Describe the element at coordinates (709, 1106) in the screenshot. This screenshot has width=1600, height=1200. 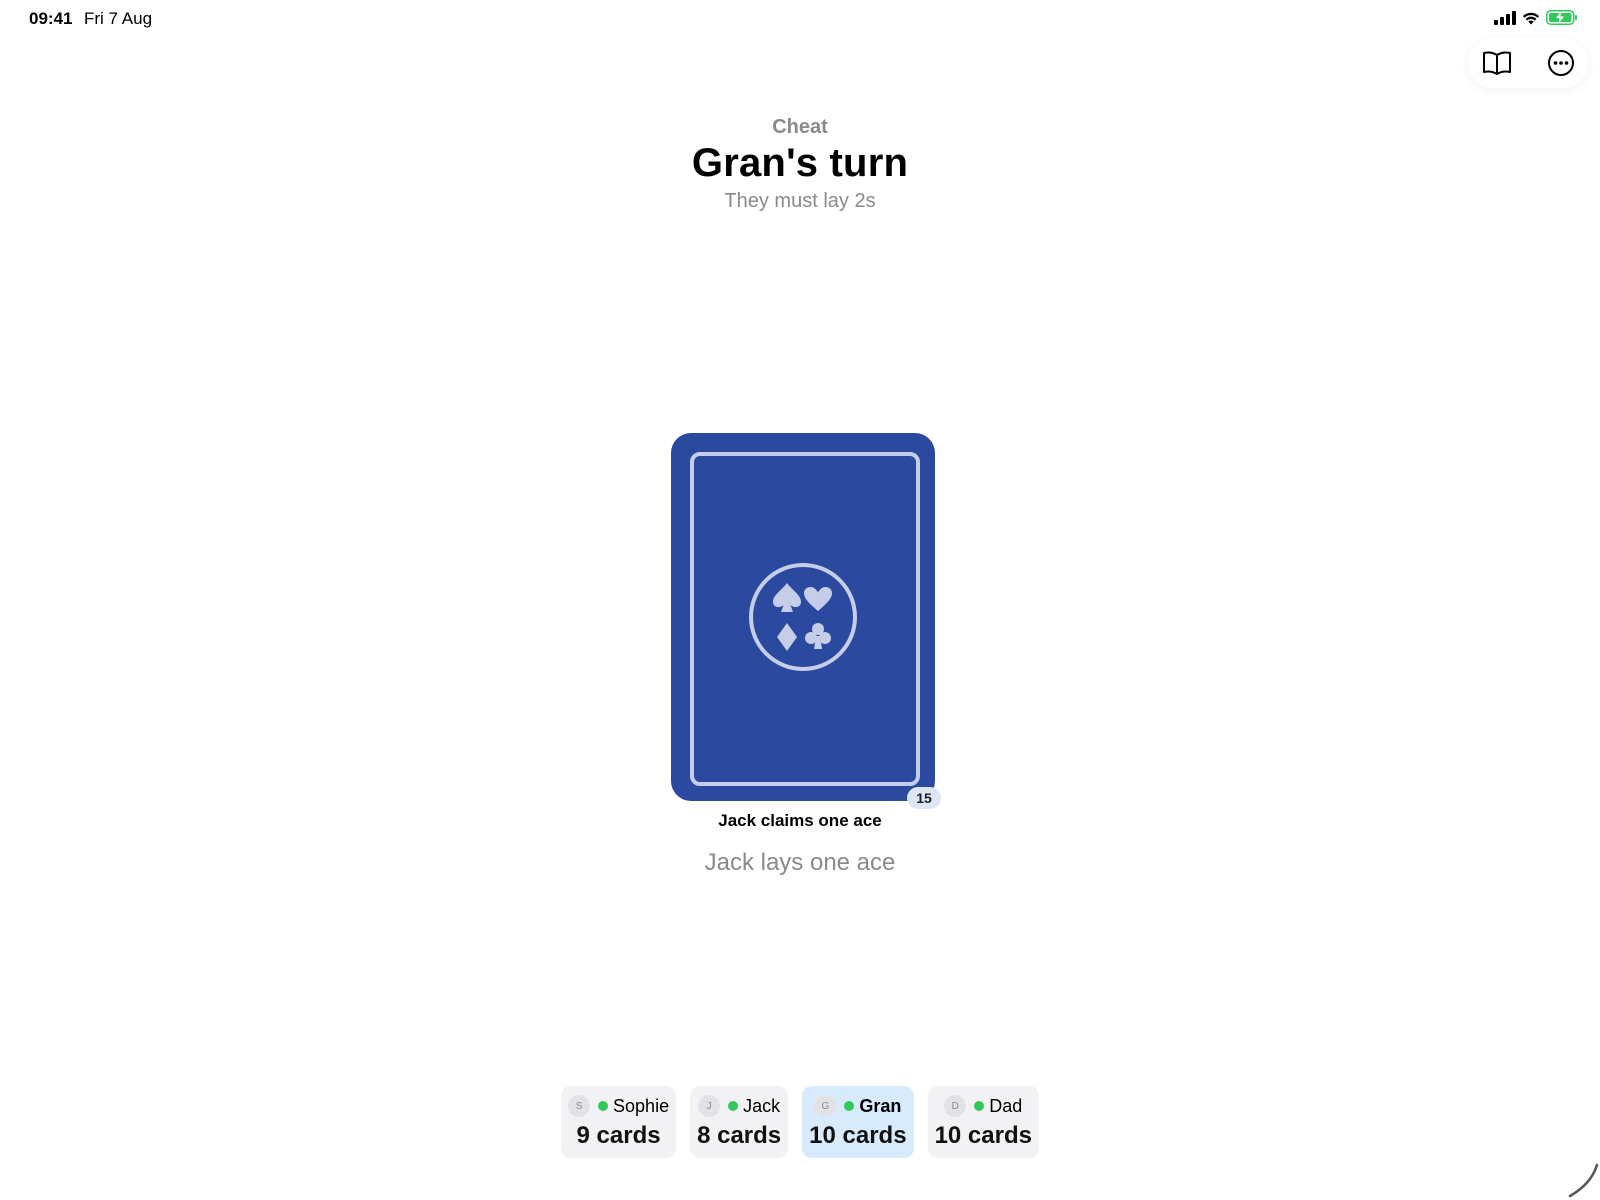
I see `avatar: J` at that location.